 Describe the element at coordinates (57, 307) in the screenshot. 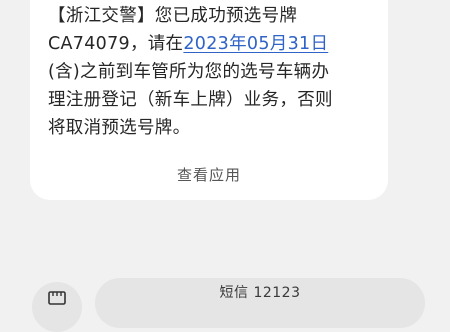

I see `sim-select-button` at that location.